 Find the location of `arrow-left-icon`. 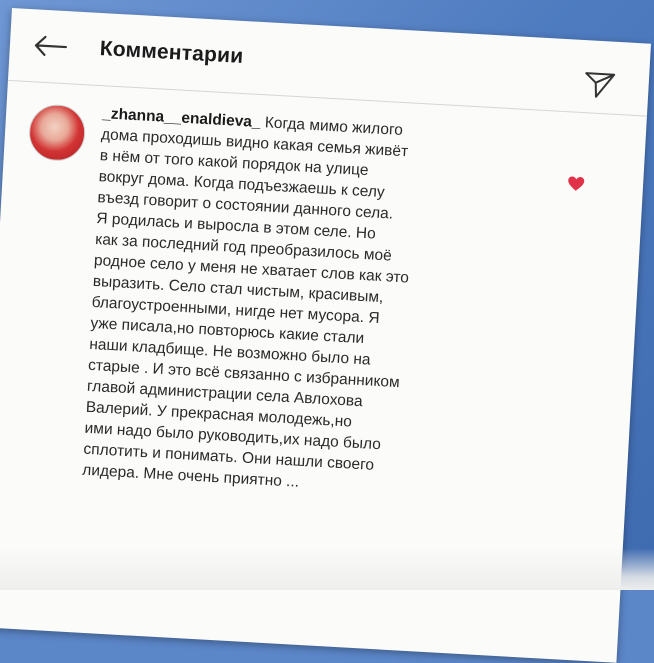

arrow-left-icon is located at coordinates (49, 46).